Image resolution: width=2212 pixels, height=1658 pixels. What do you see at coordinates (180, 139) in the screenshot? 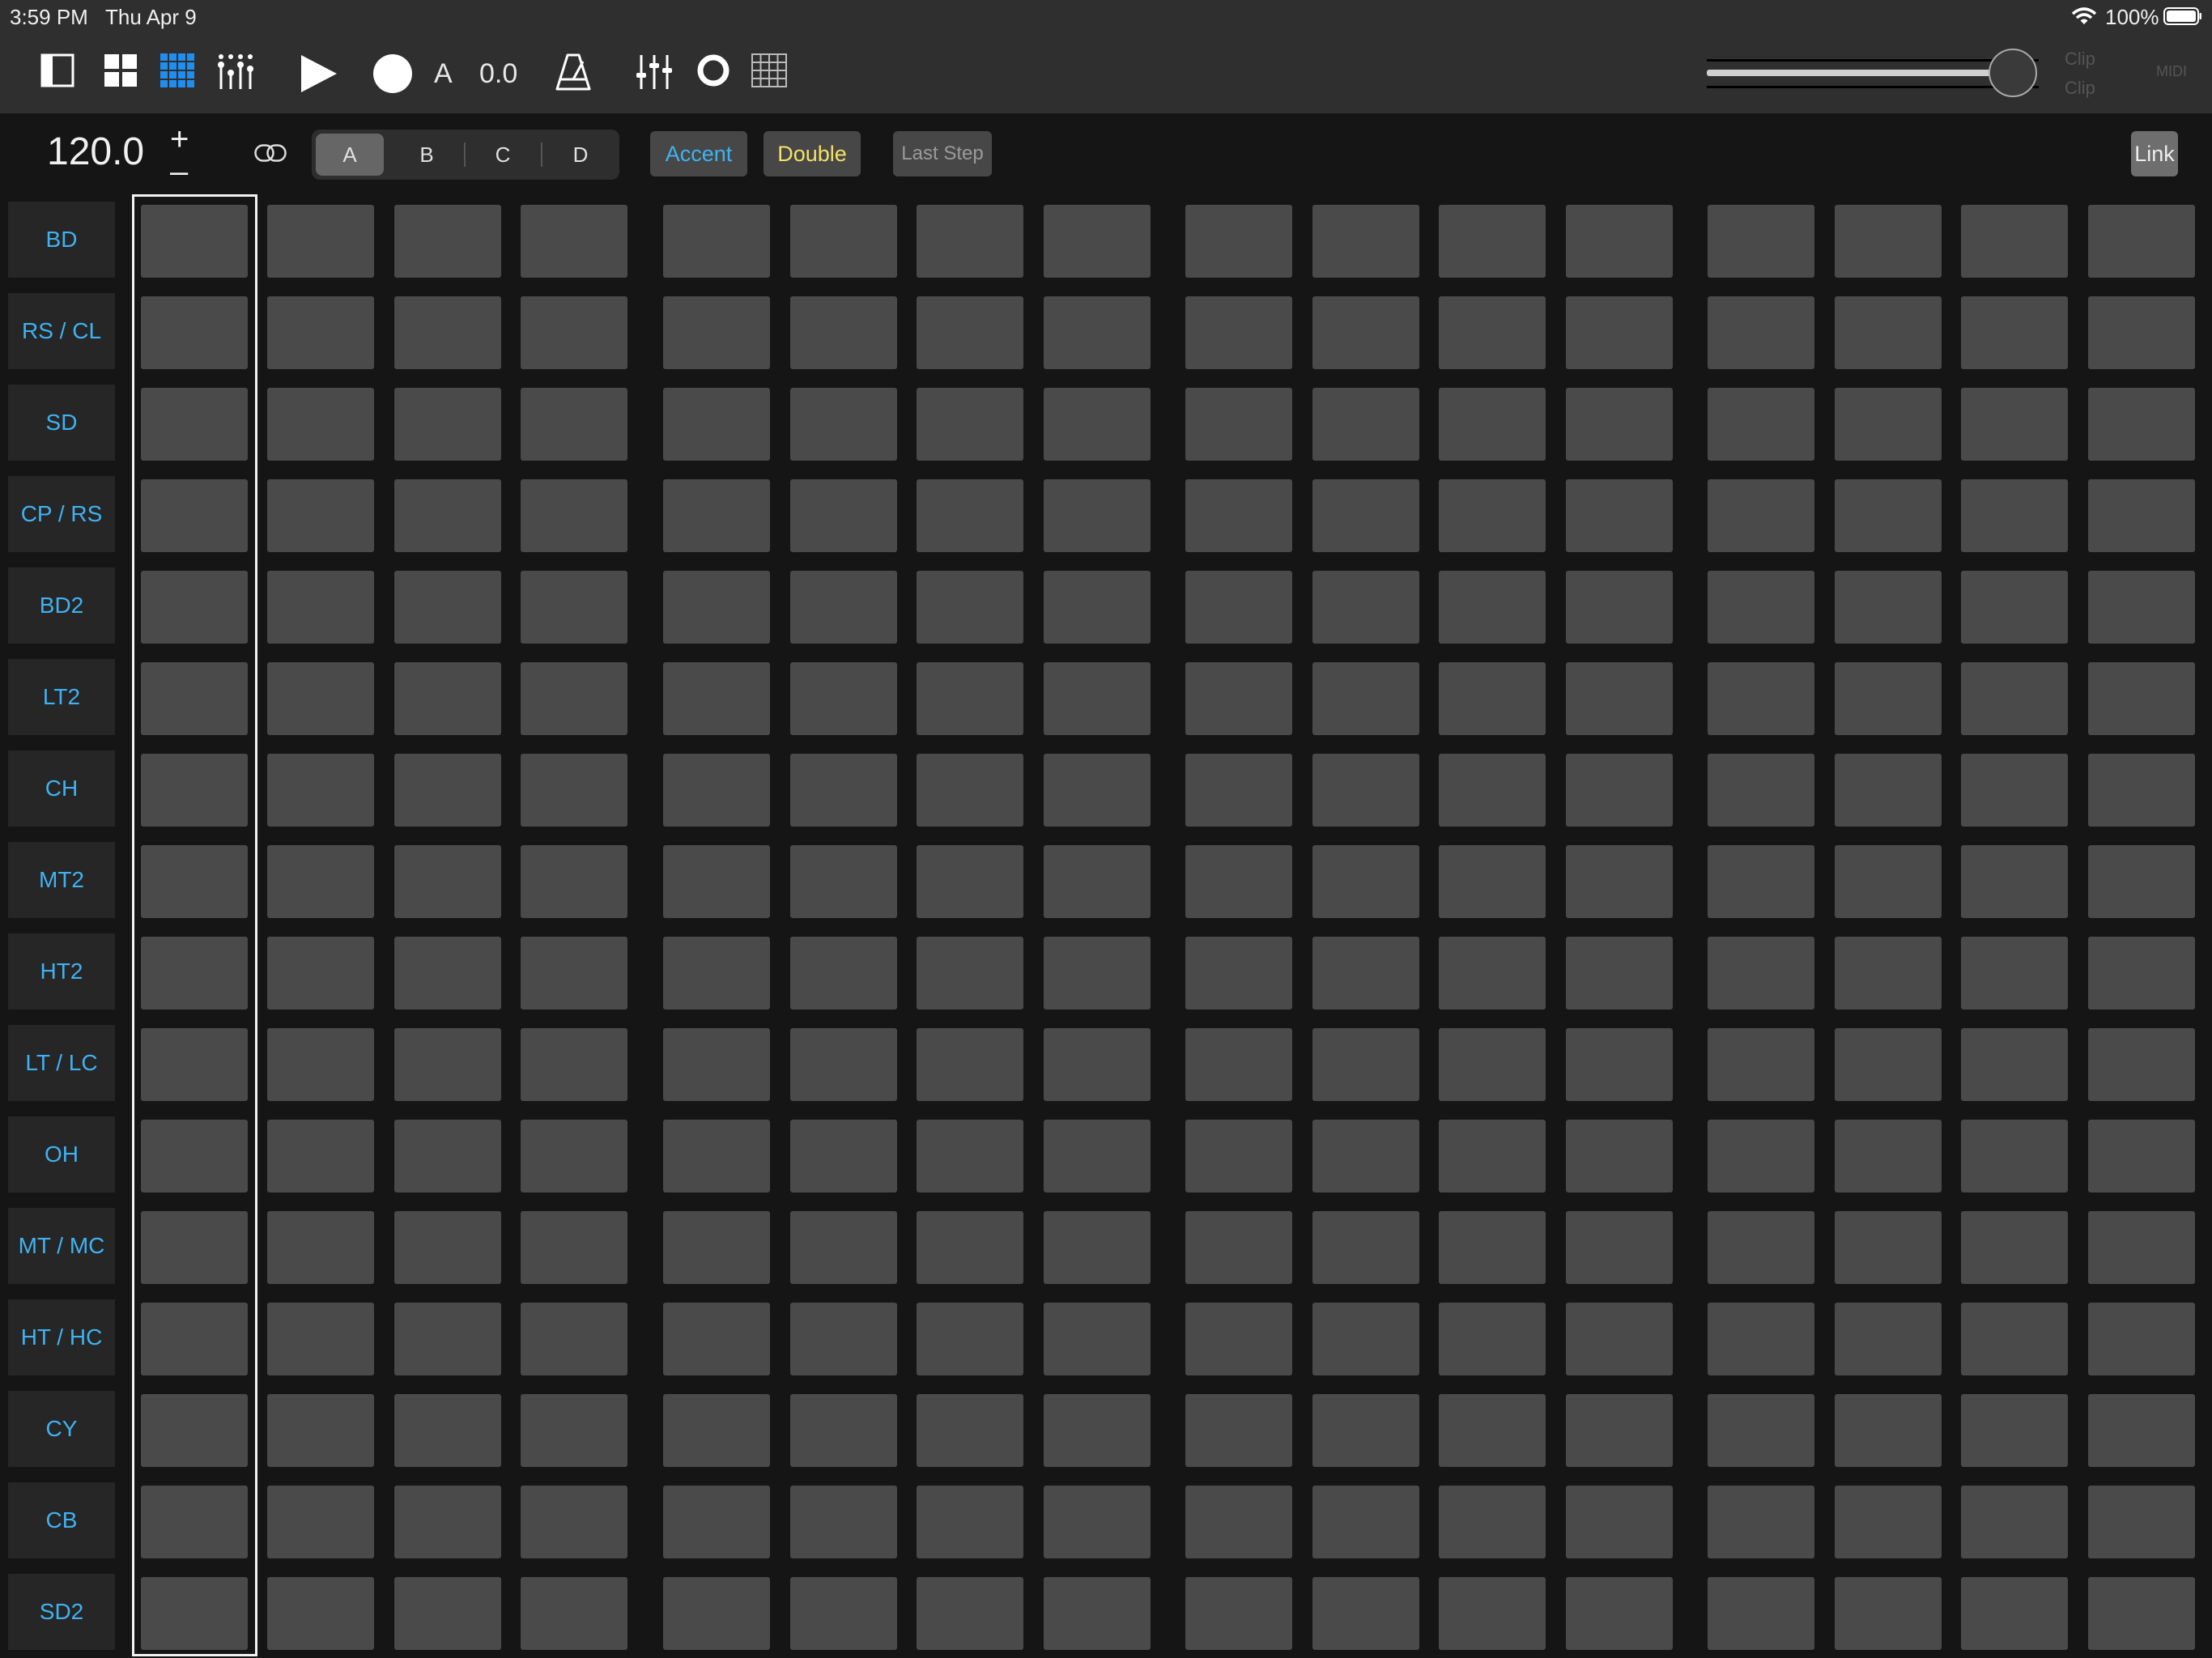
I see `tempo-increase-button: +` at bounding box center [180, 139].